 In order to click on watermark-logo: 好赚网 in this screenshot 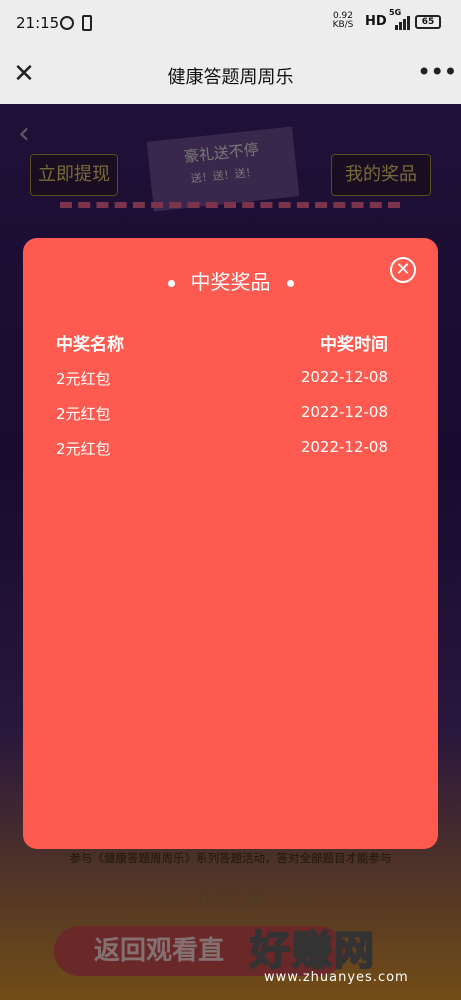, I will do `click(312, 951)`.